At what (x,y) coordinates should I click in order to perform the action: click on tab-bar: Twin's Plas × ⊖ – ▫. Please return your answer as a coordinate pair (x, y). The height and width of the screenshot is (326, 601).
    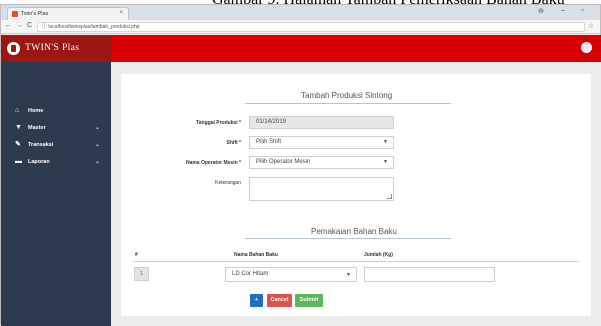
    Looking at the image, I should click on (300, 12).